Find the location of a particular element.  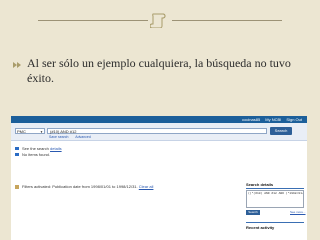

database-value: PMC is located at coordinates (21, 131).